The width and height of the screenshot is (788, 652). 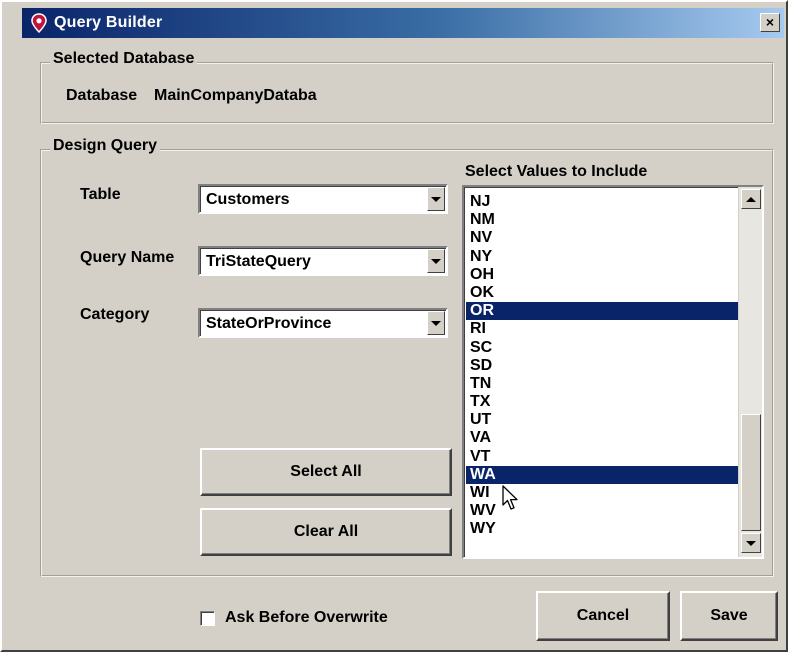 What do you see at coordinates (751, 472) in the screenshot?
I see `scroll-thumb` at bounding box center [751, 472].